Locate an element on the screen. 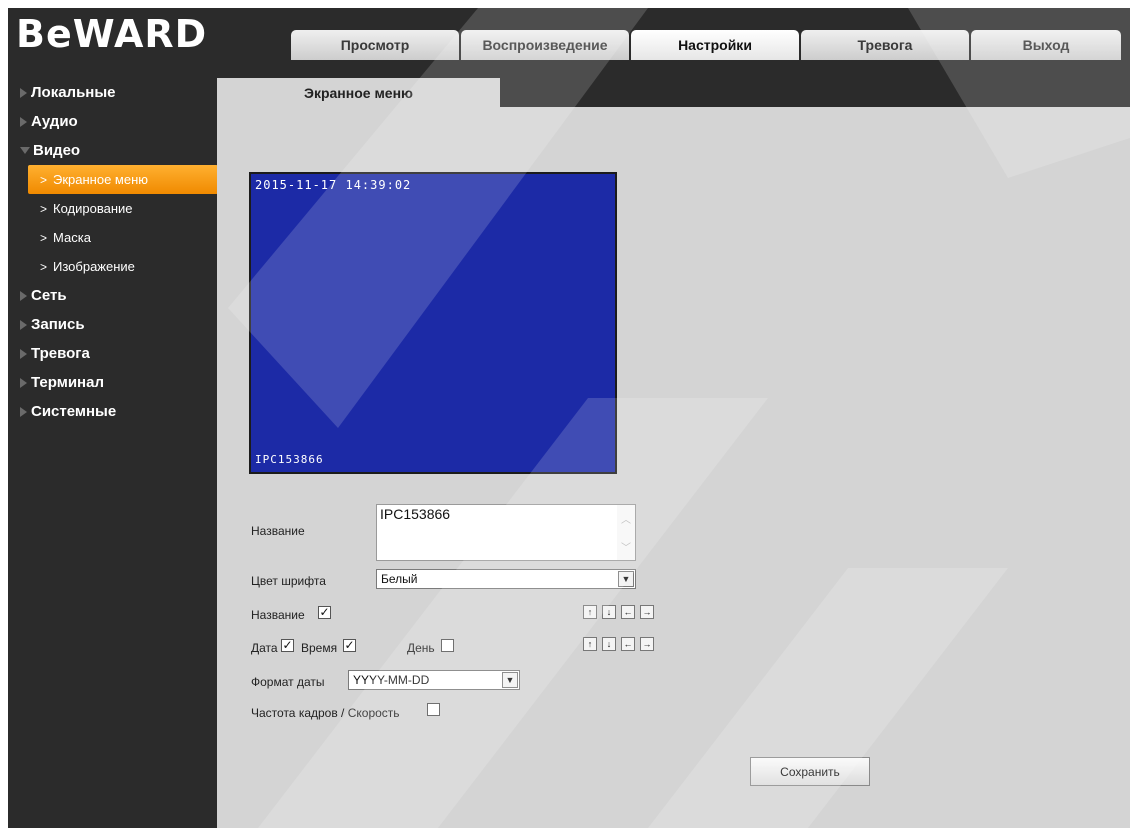 The width and height of the screenshot is (1137, 832). sidebar-item-label: Видео is located at coordinates (57, 150).